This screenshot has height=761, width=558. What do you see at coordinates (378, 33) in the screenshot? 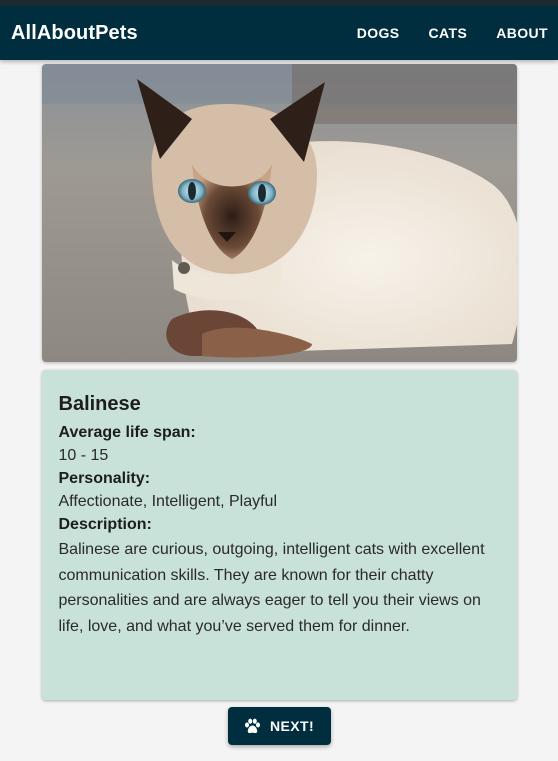
I see `nav-dogs: DOGS` at bounding box center [378, 33].